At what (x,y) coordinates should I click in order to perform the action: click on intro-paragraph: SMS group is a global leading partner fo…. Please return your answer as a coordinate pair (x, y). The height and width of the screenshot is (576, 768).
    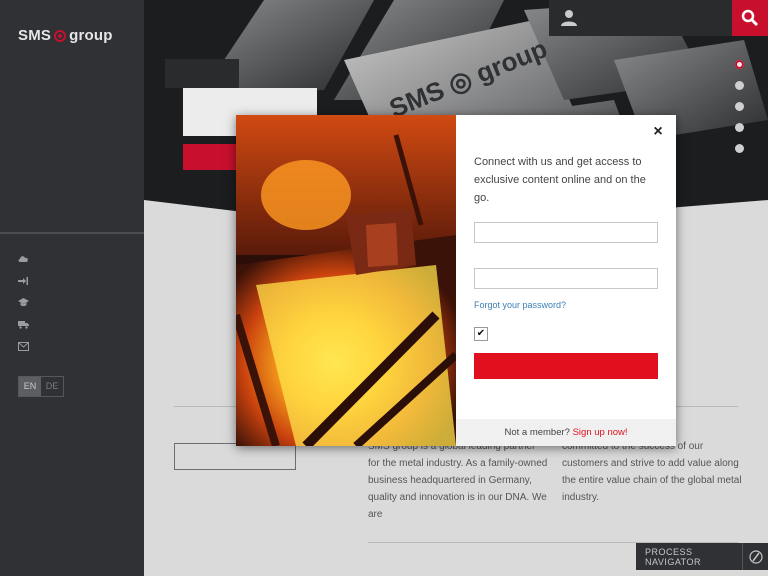
    Looking at the image, I should click on (458, 480).